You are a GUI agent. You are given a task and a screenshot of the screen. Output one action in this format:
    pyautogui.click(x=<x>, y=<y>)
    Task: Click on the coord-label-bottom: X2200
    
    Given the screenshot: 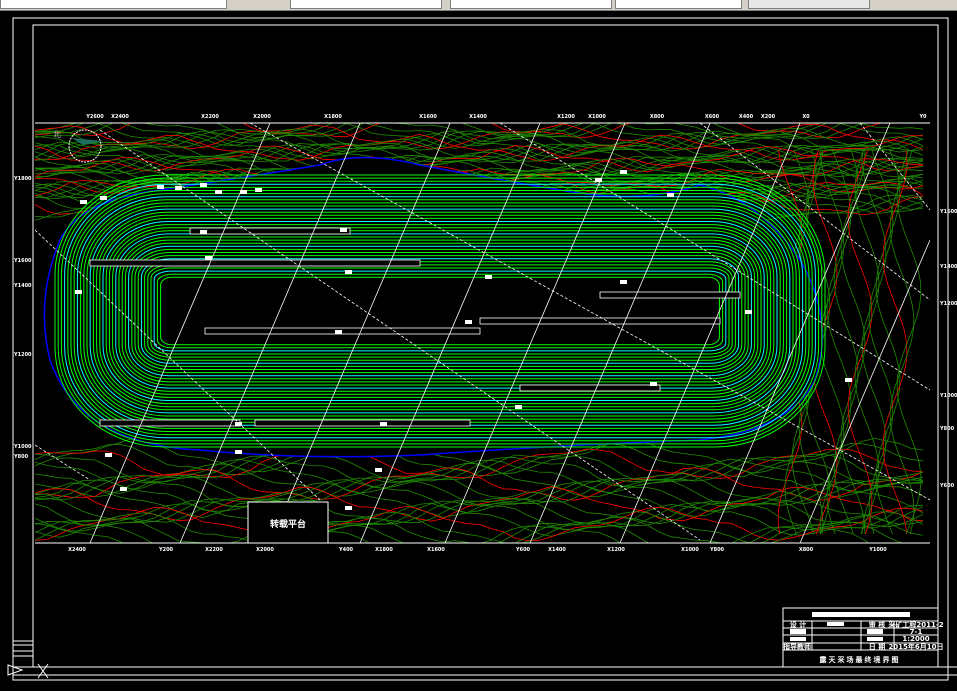 What is the action you would take?
    pyautogui.click(x=214, y=550)
    